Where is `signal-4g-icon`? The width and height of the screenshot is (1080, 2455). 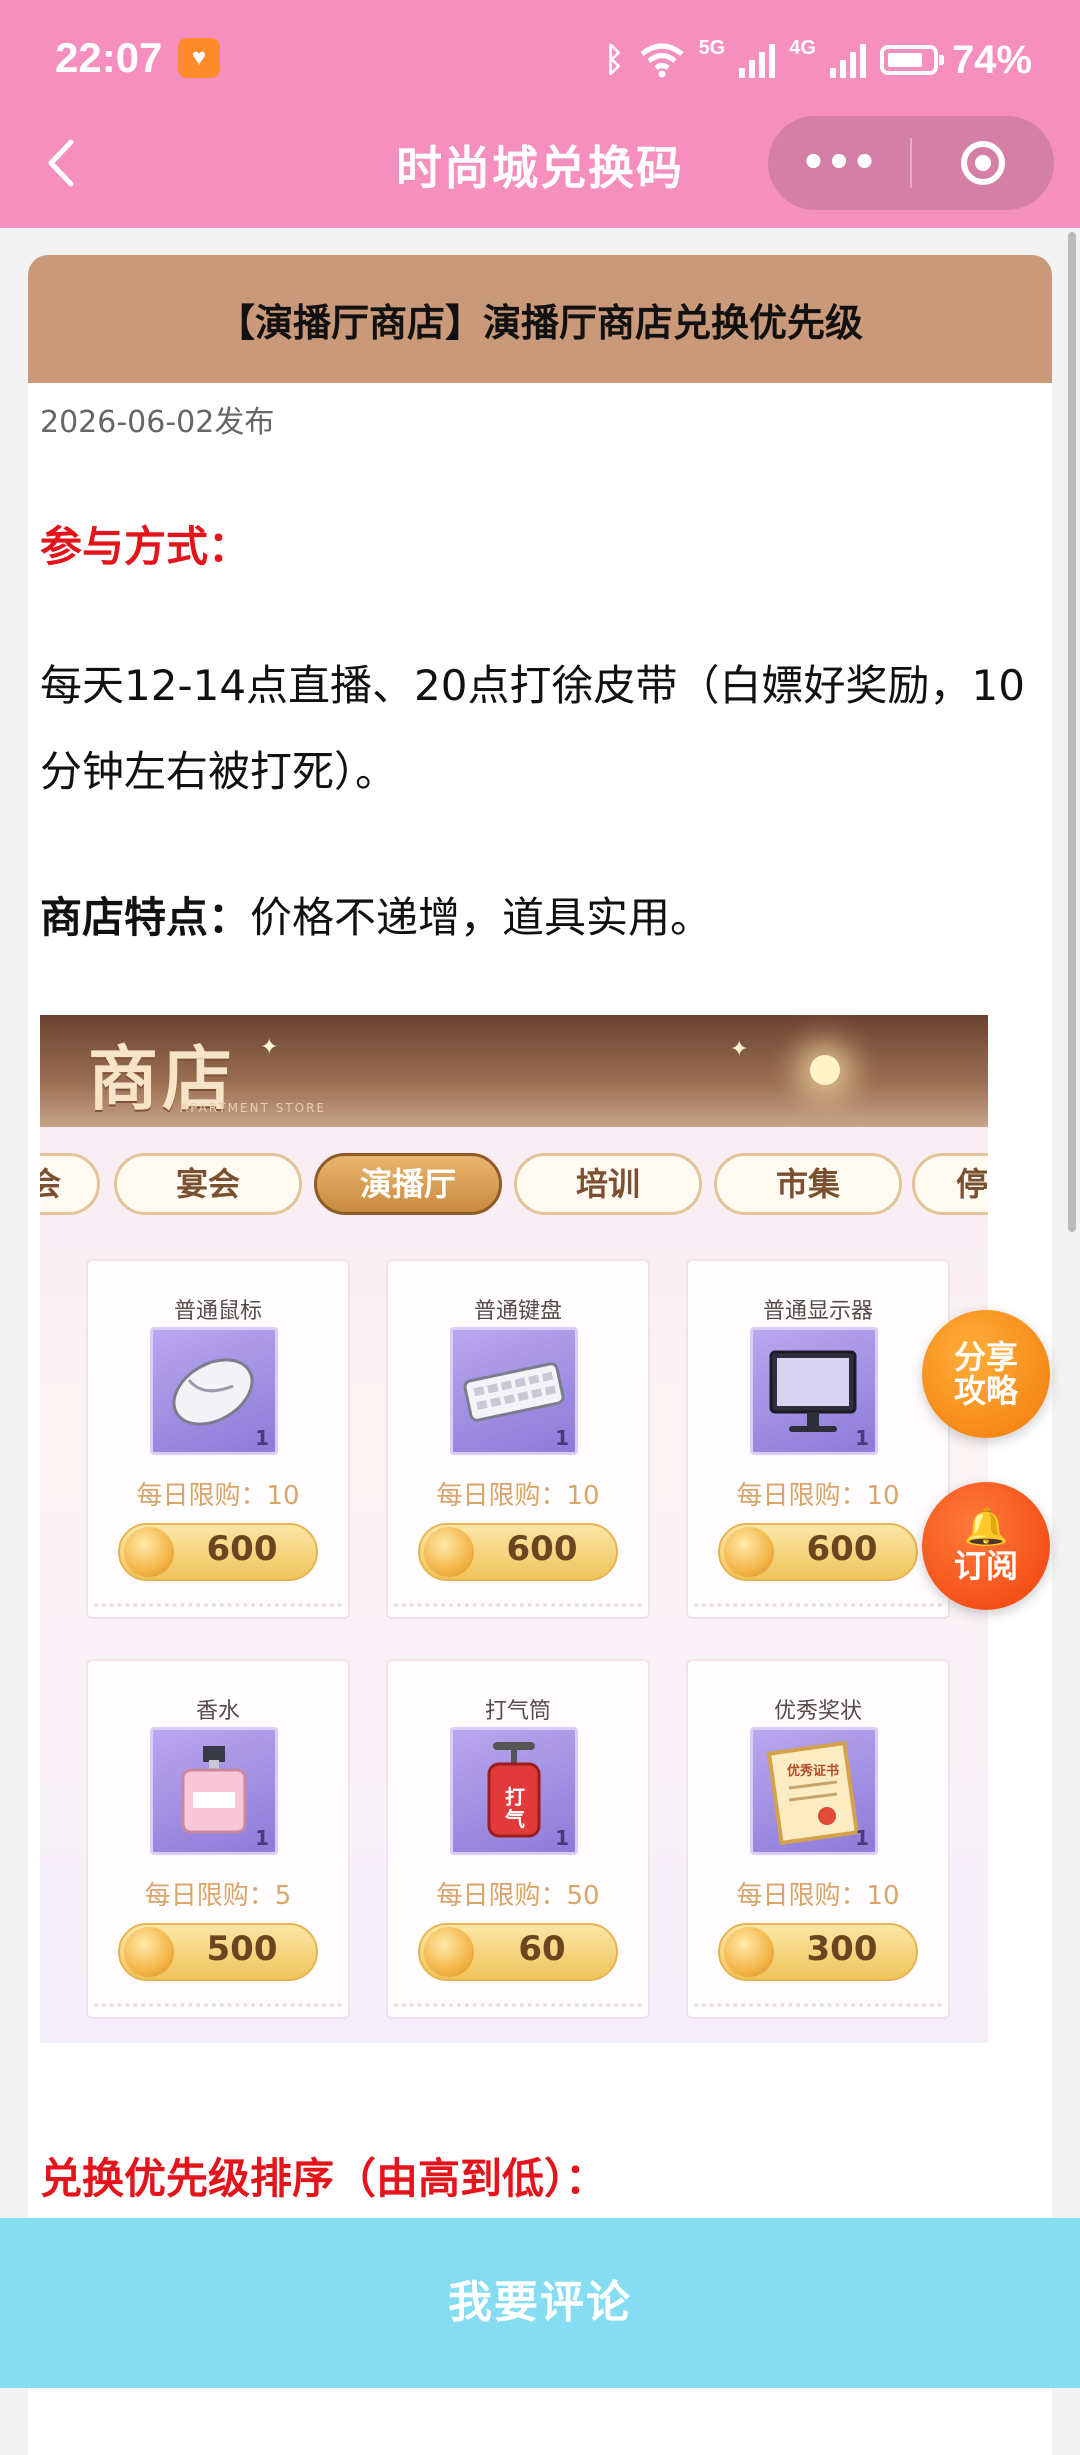 signal-4g-icon is located at coordinates (847, 60).